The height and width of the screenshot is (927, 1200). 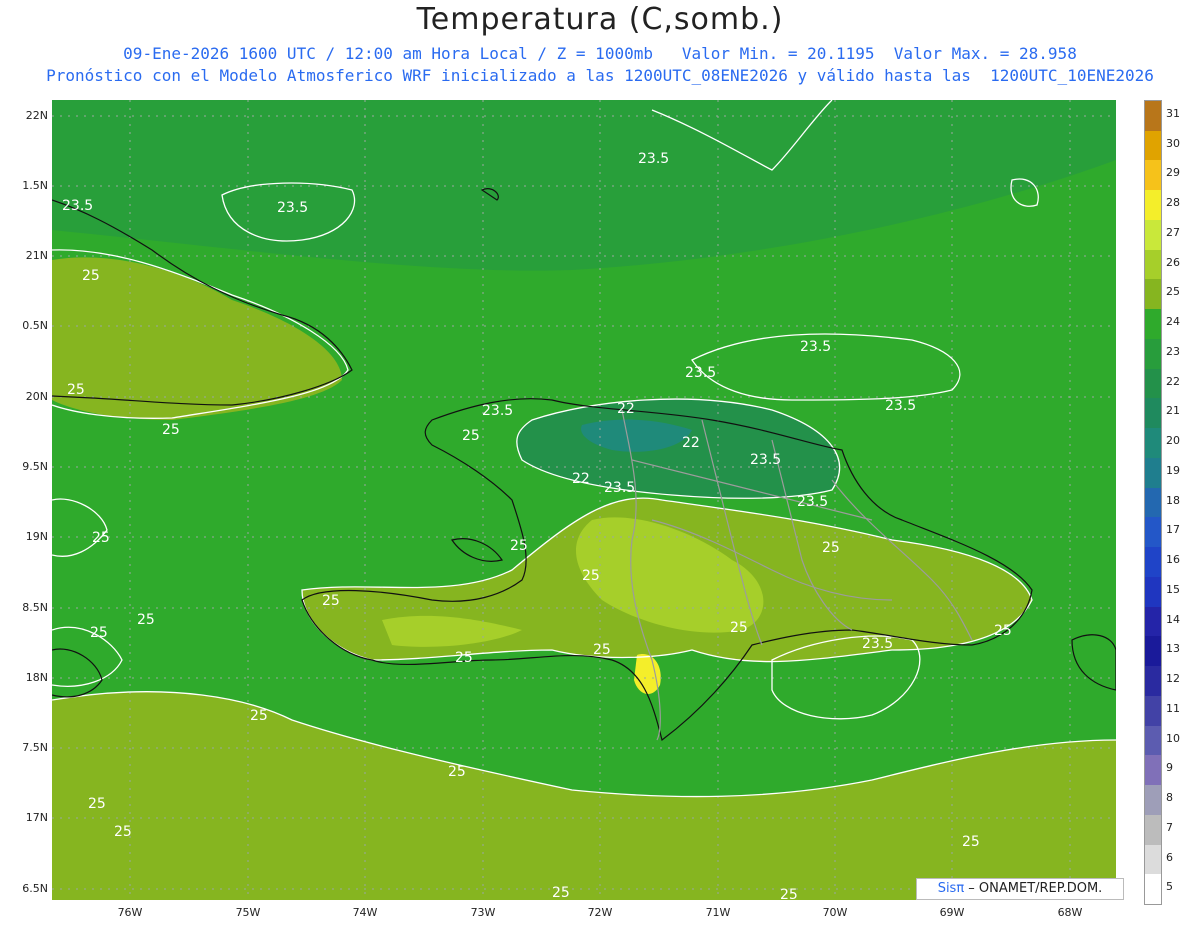 What do you see at coordinates (36, 677) in the screenshot?
I see `lat-label: 18N` at bounding box center [36, 677].